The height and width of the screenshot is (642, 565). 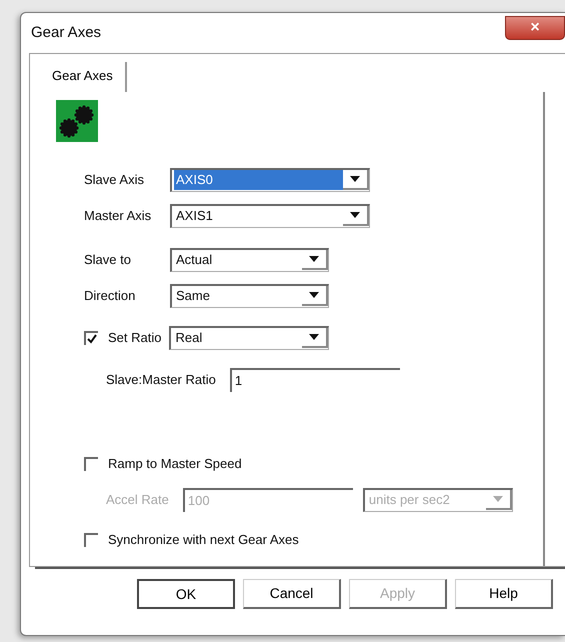 I want to click on field-label: Slave to, so click(x=108, y=259).